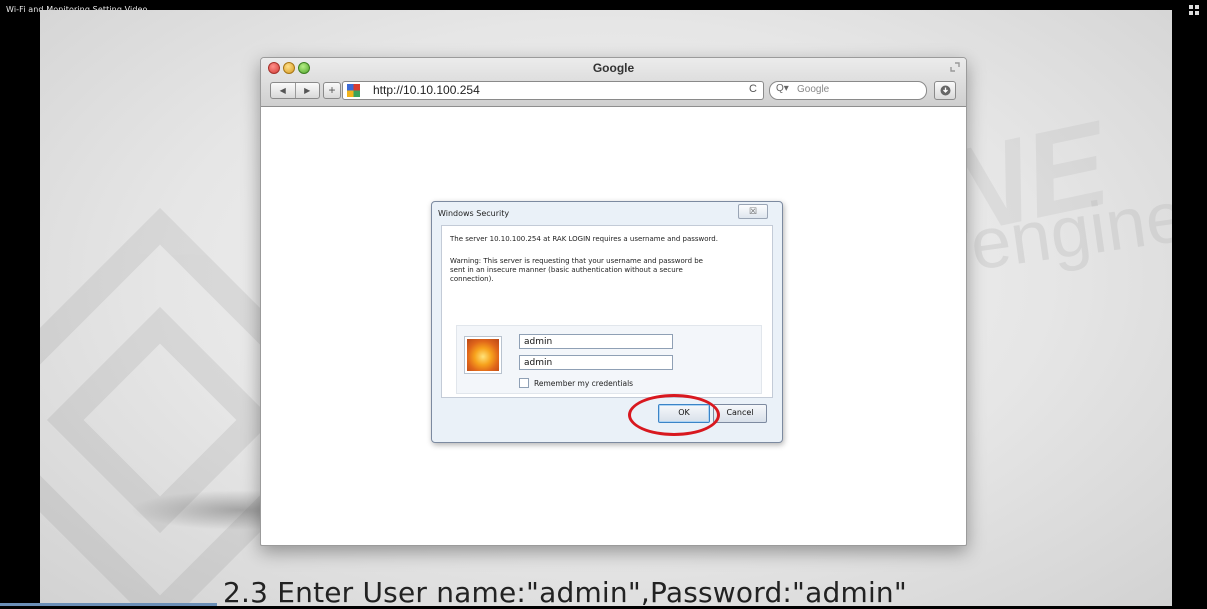 Image resolution: width=1207 pixels, height=609 pixels. I want to click on back-button: ◀, so click(283, 90).